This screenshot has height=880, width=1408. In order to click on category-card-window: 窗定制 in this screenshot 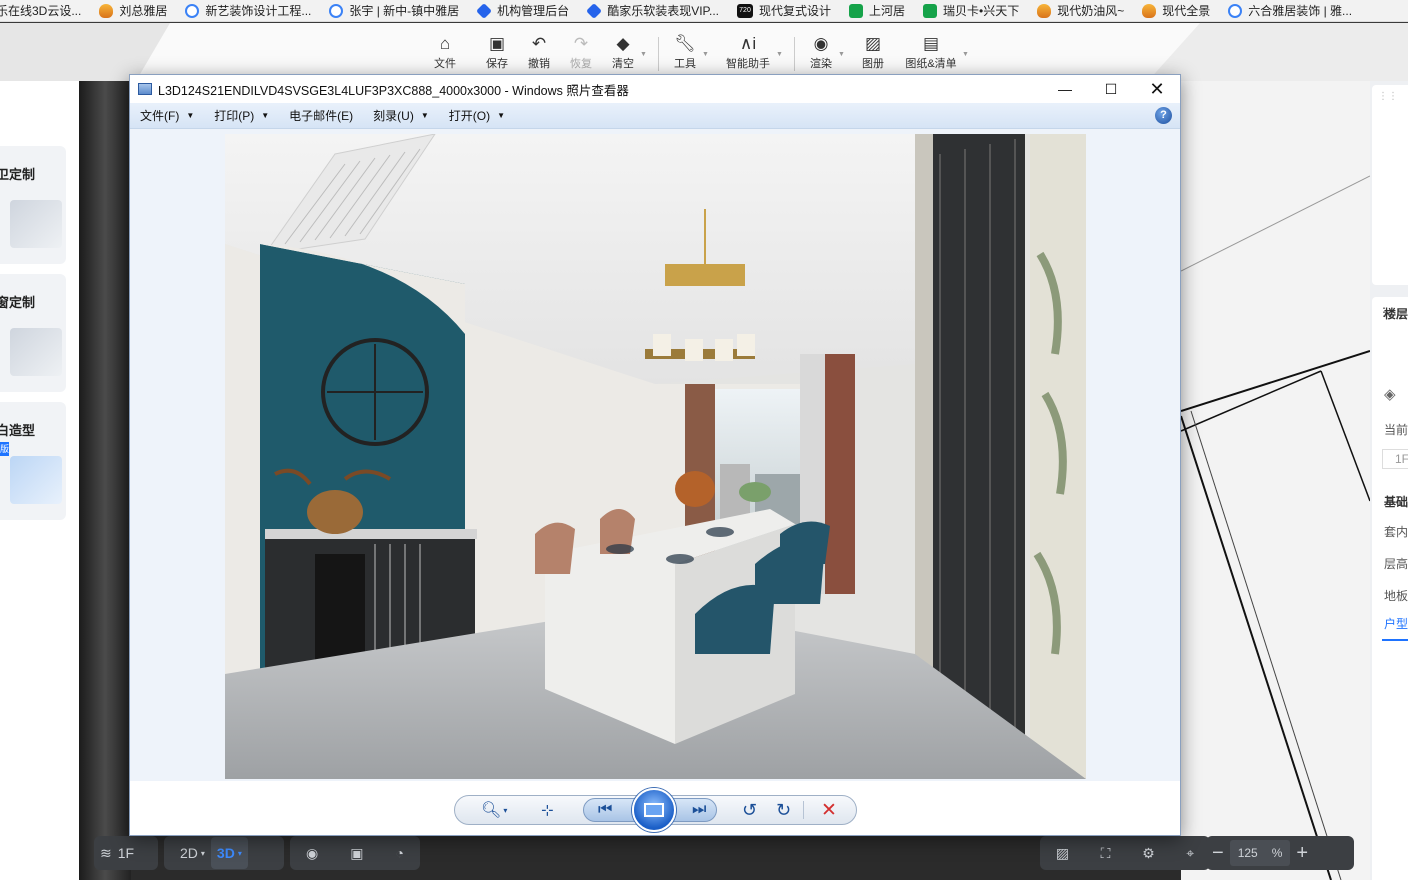, I will do `click(33, 333)`.